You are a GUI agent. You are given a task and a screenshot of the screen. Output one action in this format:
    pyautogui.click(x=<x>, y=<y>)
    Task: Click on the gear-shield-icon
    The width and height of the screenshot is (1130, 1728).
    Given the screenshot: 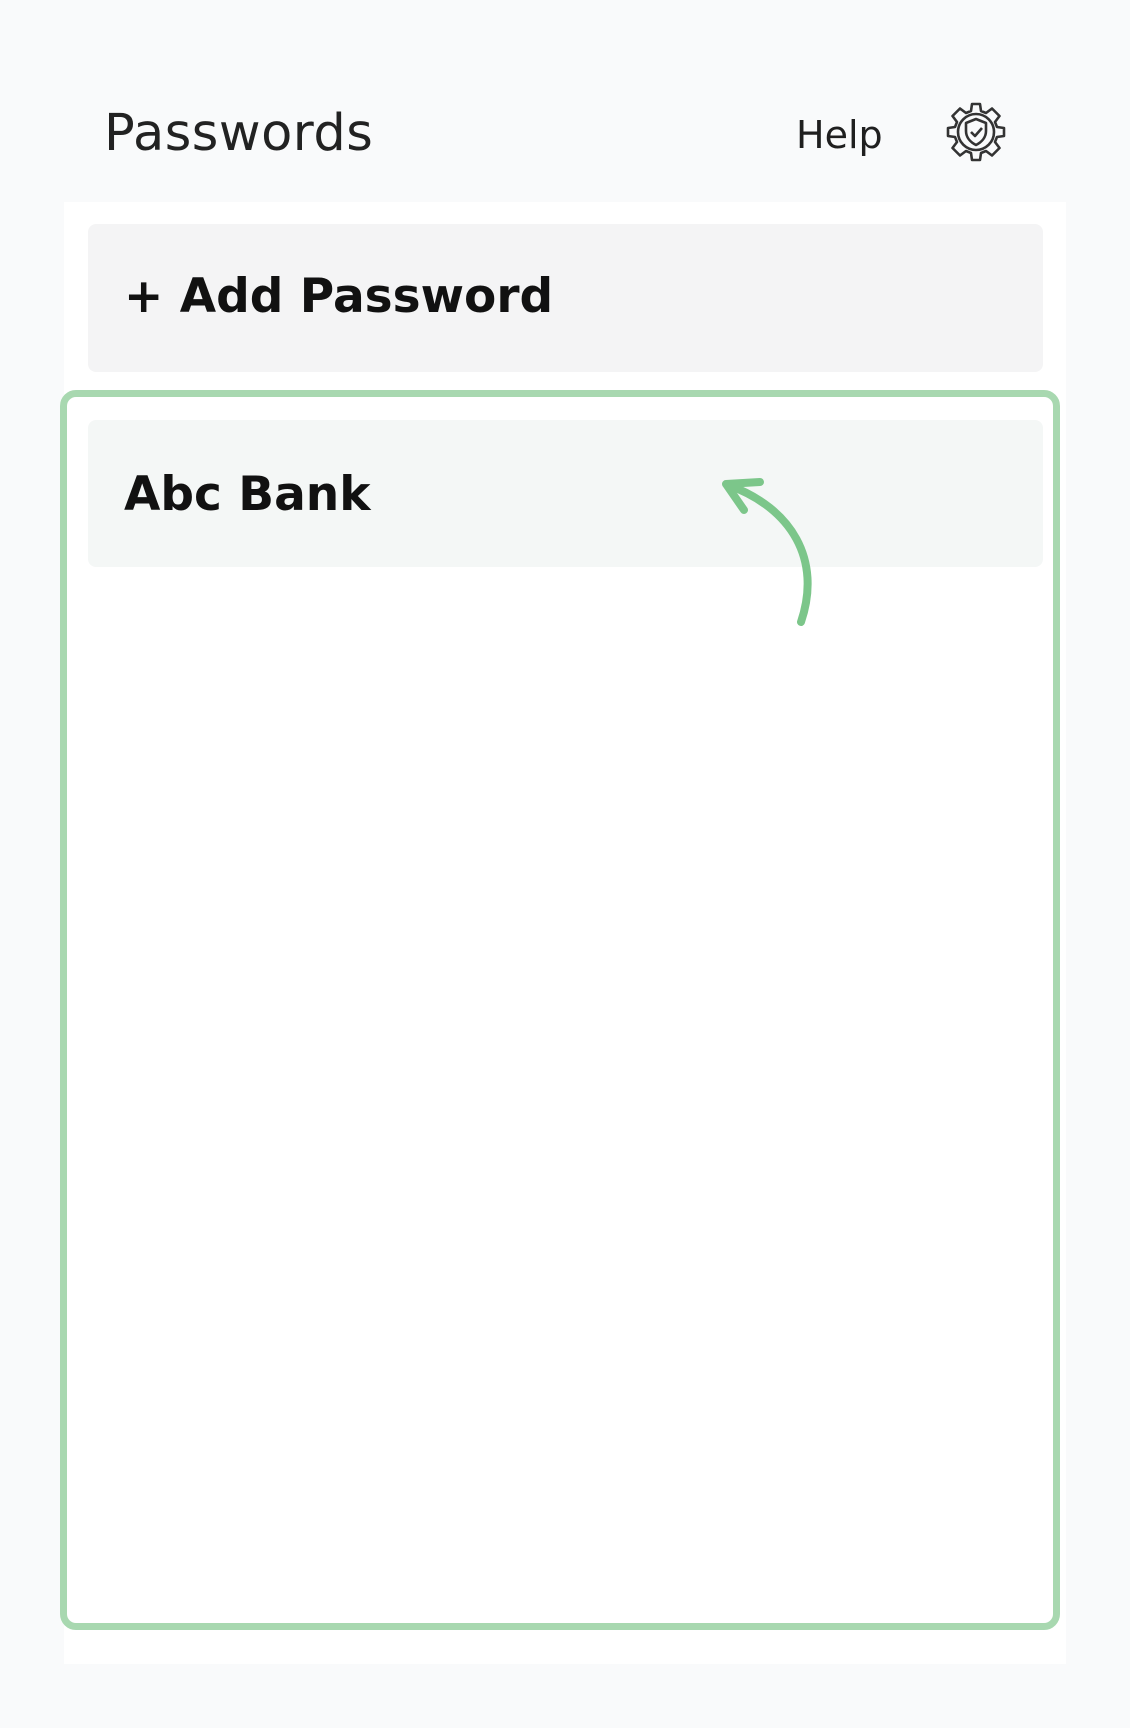 What is the action you would take?
    pyautogui.click(x=976, y=132)
    